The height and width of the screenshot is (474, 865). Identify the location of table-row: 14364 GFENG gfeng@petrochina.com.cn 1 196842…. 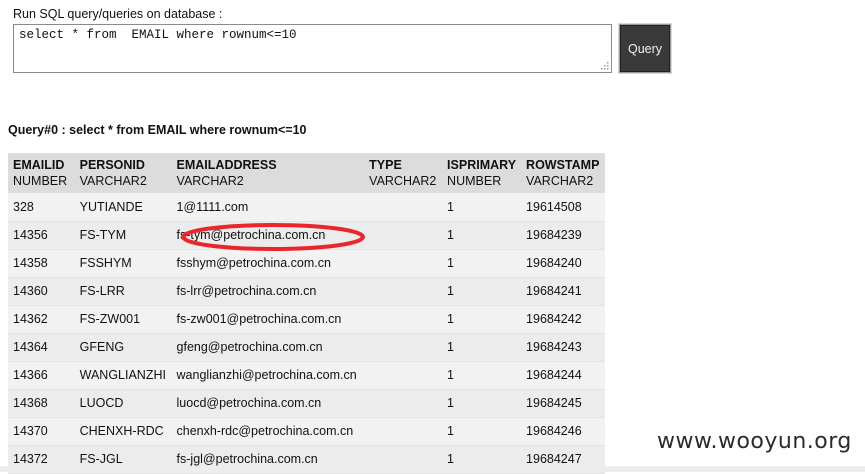
(306, 347).